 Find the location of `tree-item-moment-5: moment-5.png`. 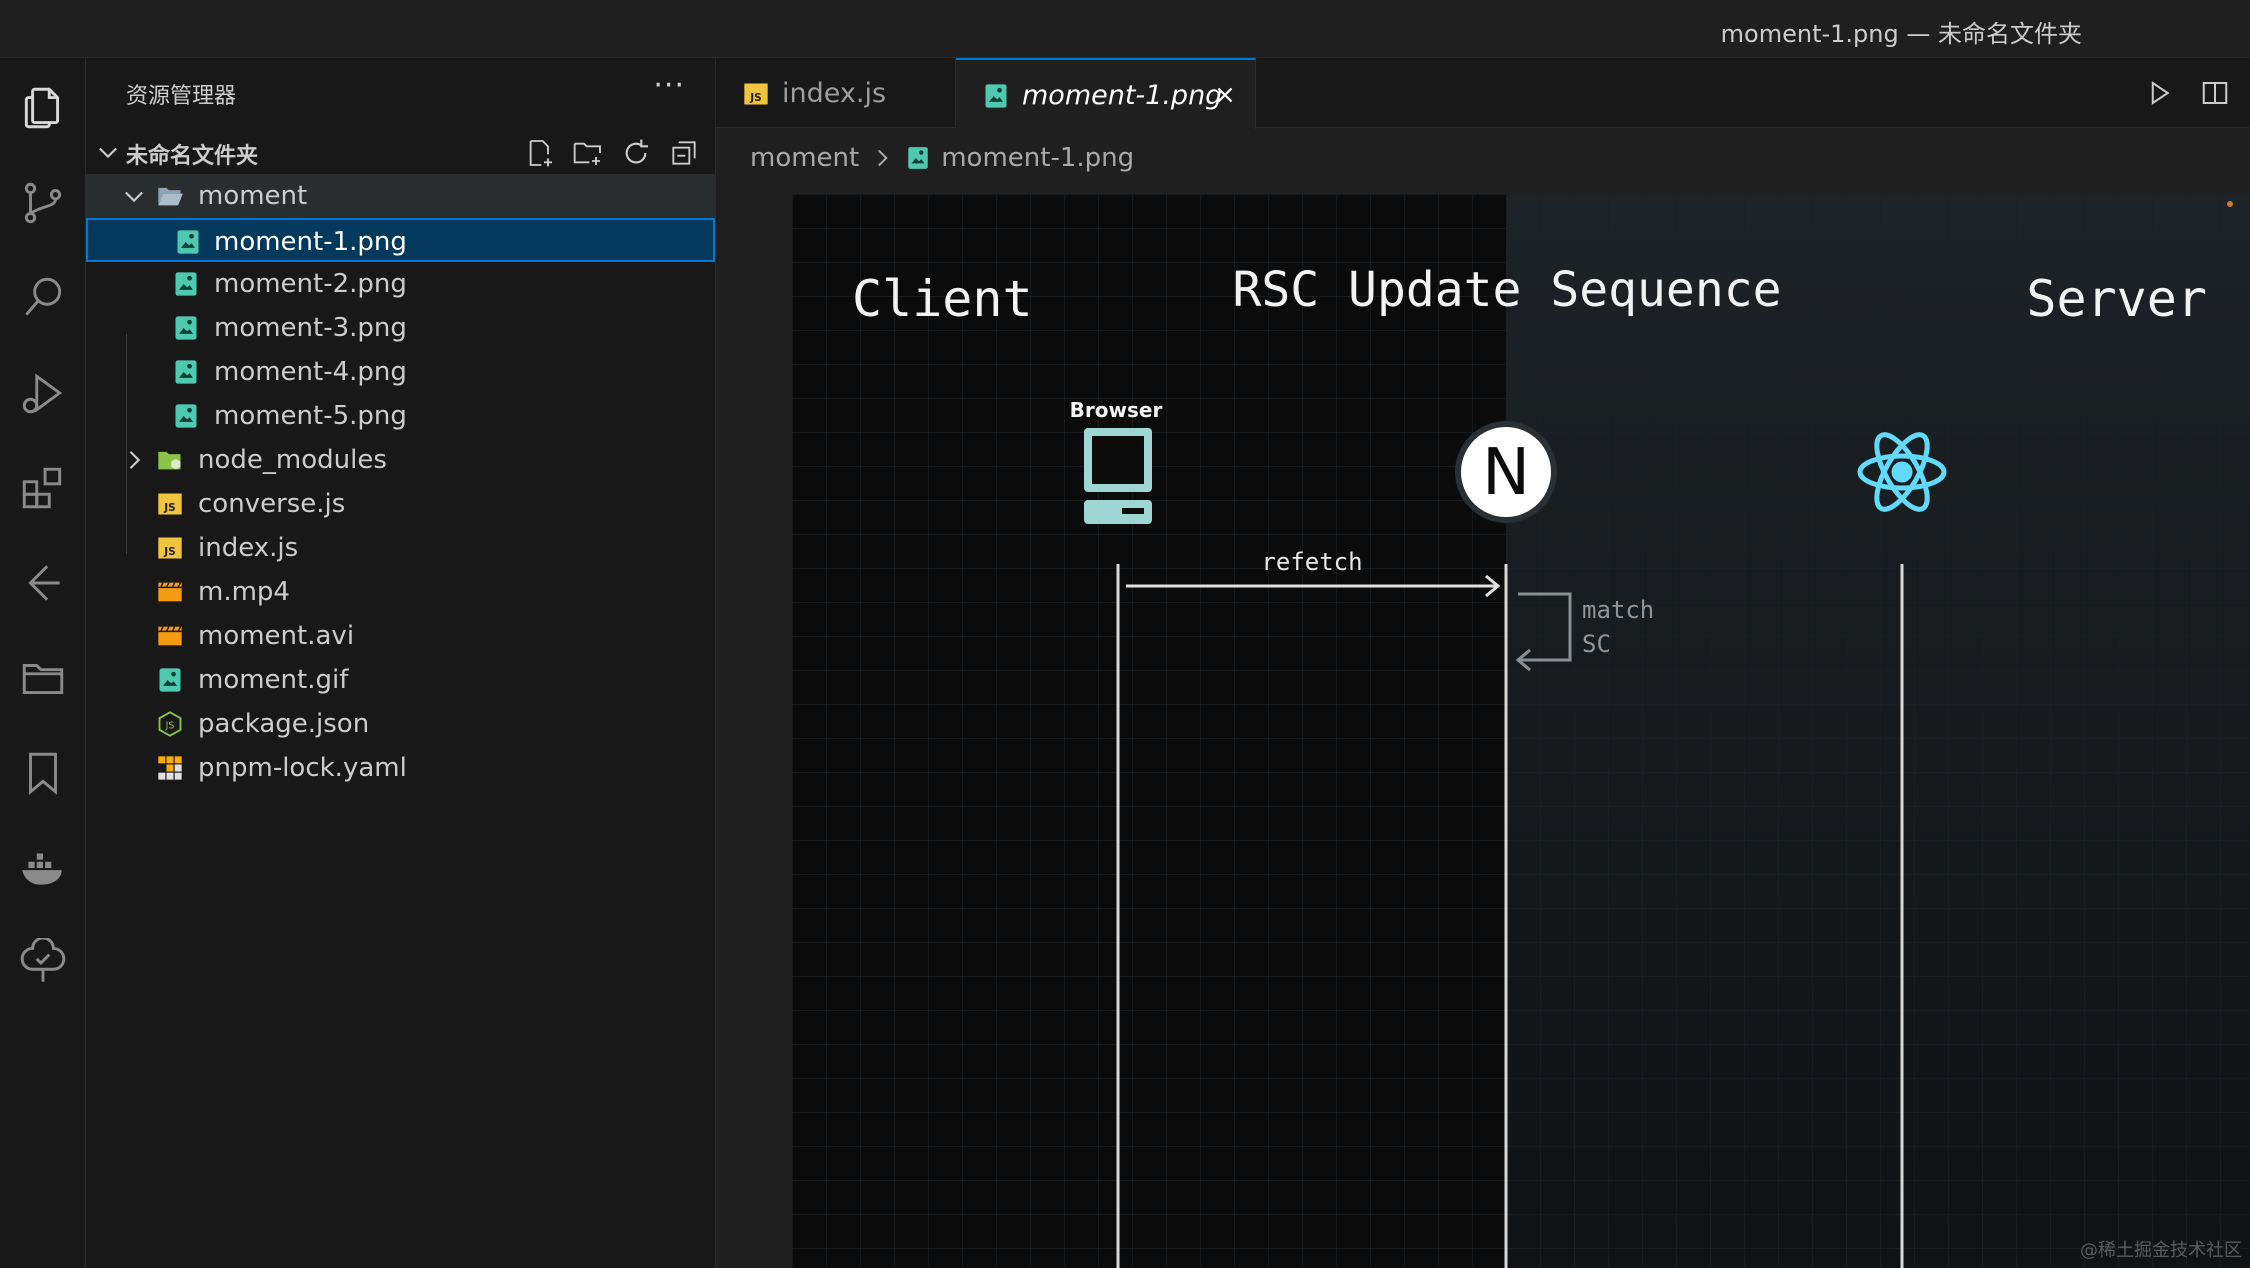

tree-item-moment-5: moment-5.png is located at coordinates (400, 416).